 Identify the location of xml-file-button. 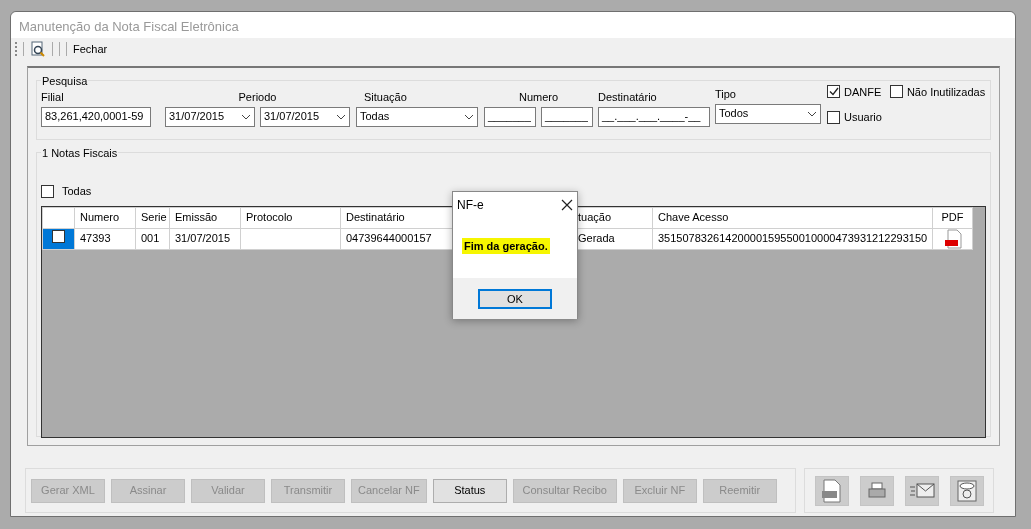
(966, 490).